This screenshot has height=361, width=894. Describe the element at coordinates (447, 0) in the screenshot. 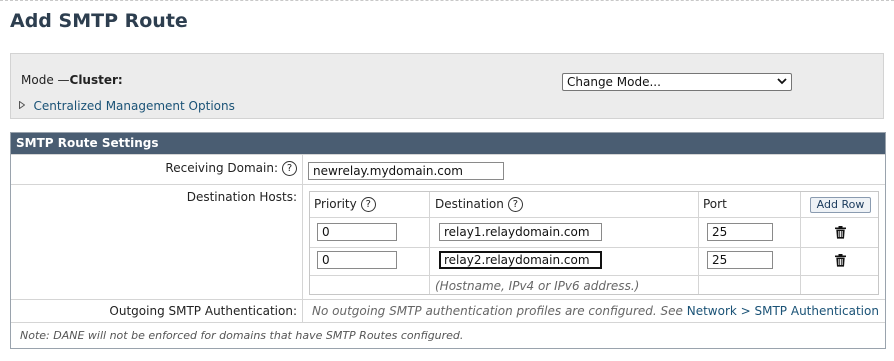

I see `top-divider` at that location.